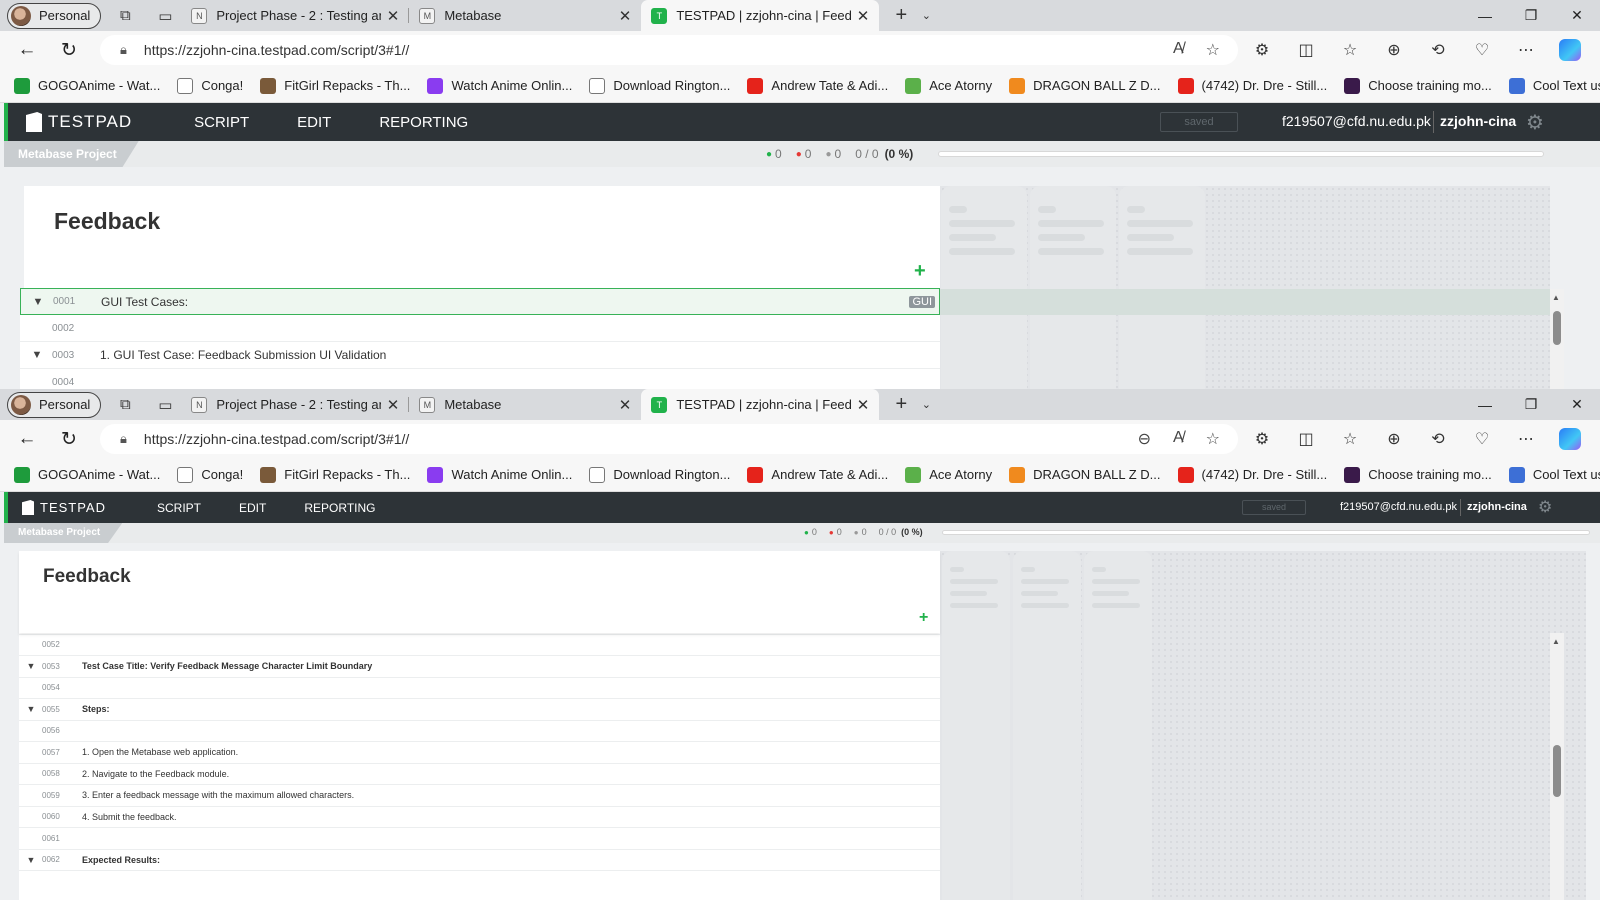 The width and height of the screenshot is (1600, 900). Describe the element at coordinates (479, 774) in the screenshot. I see `table-row: 0058 2. Navigate to the Feedback module.` at that location.